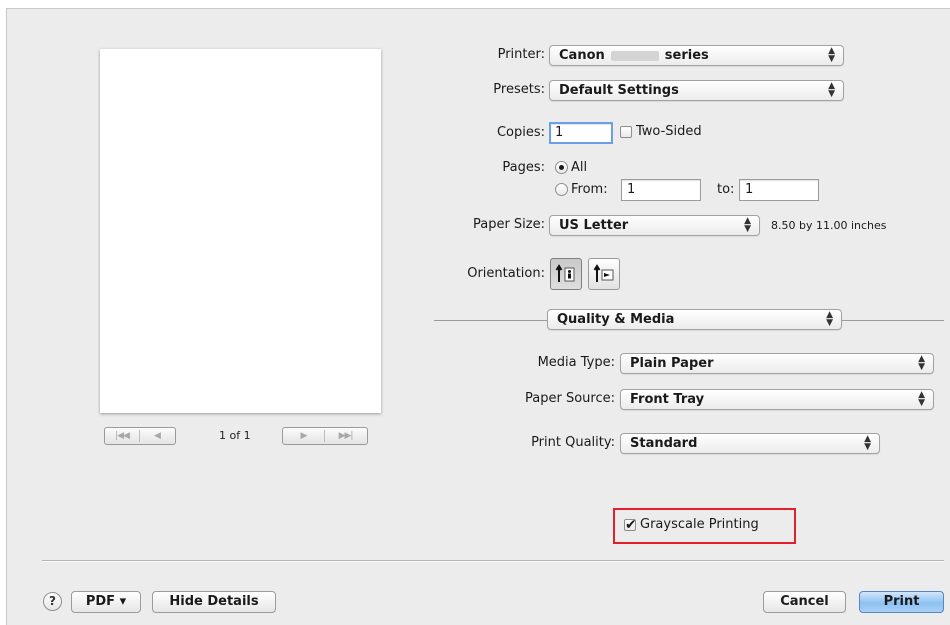  Describe the element at coordinates (576, 362) in the screenshot. I see `media-type-label: Media Type:` at that location.